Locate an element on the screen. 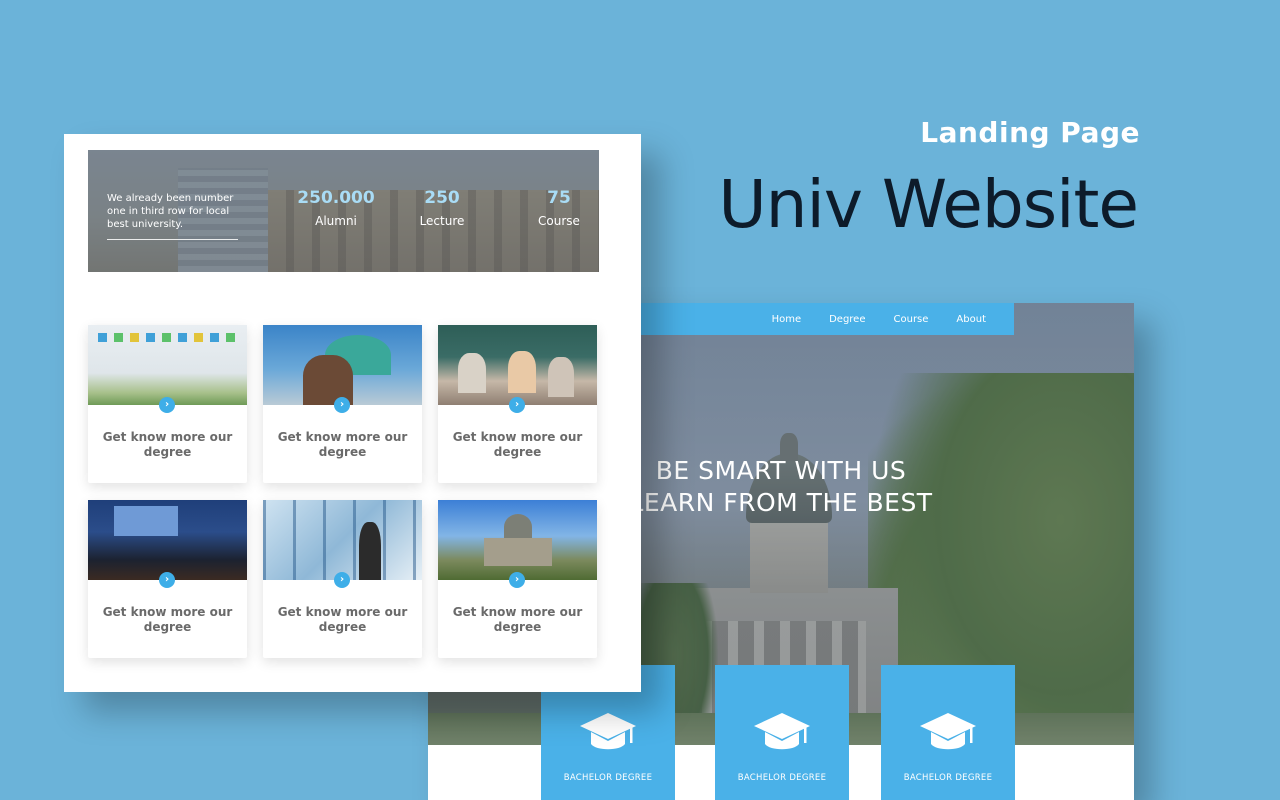 The width and height of the screenshot is (1280, 800). stat-label: Alumni is located at coordinates (336, 221).